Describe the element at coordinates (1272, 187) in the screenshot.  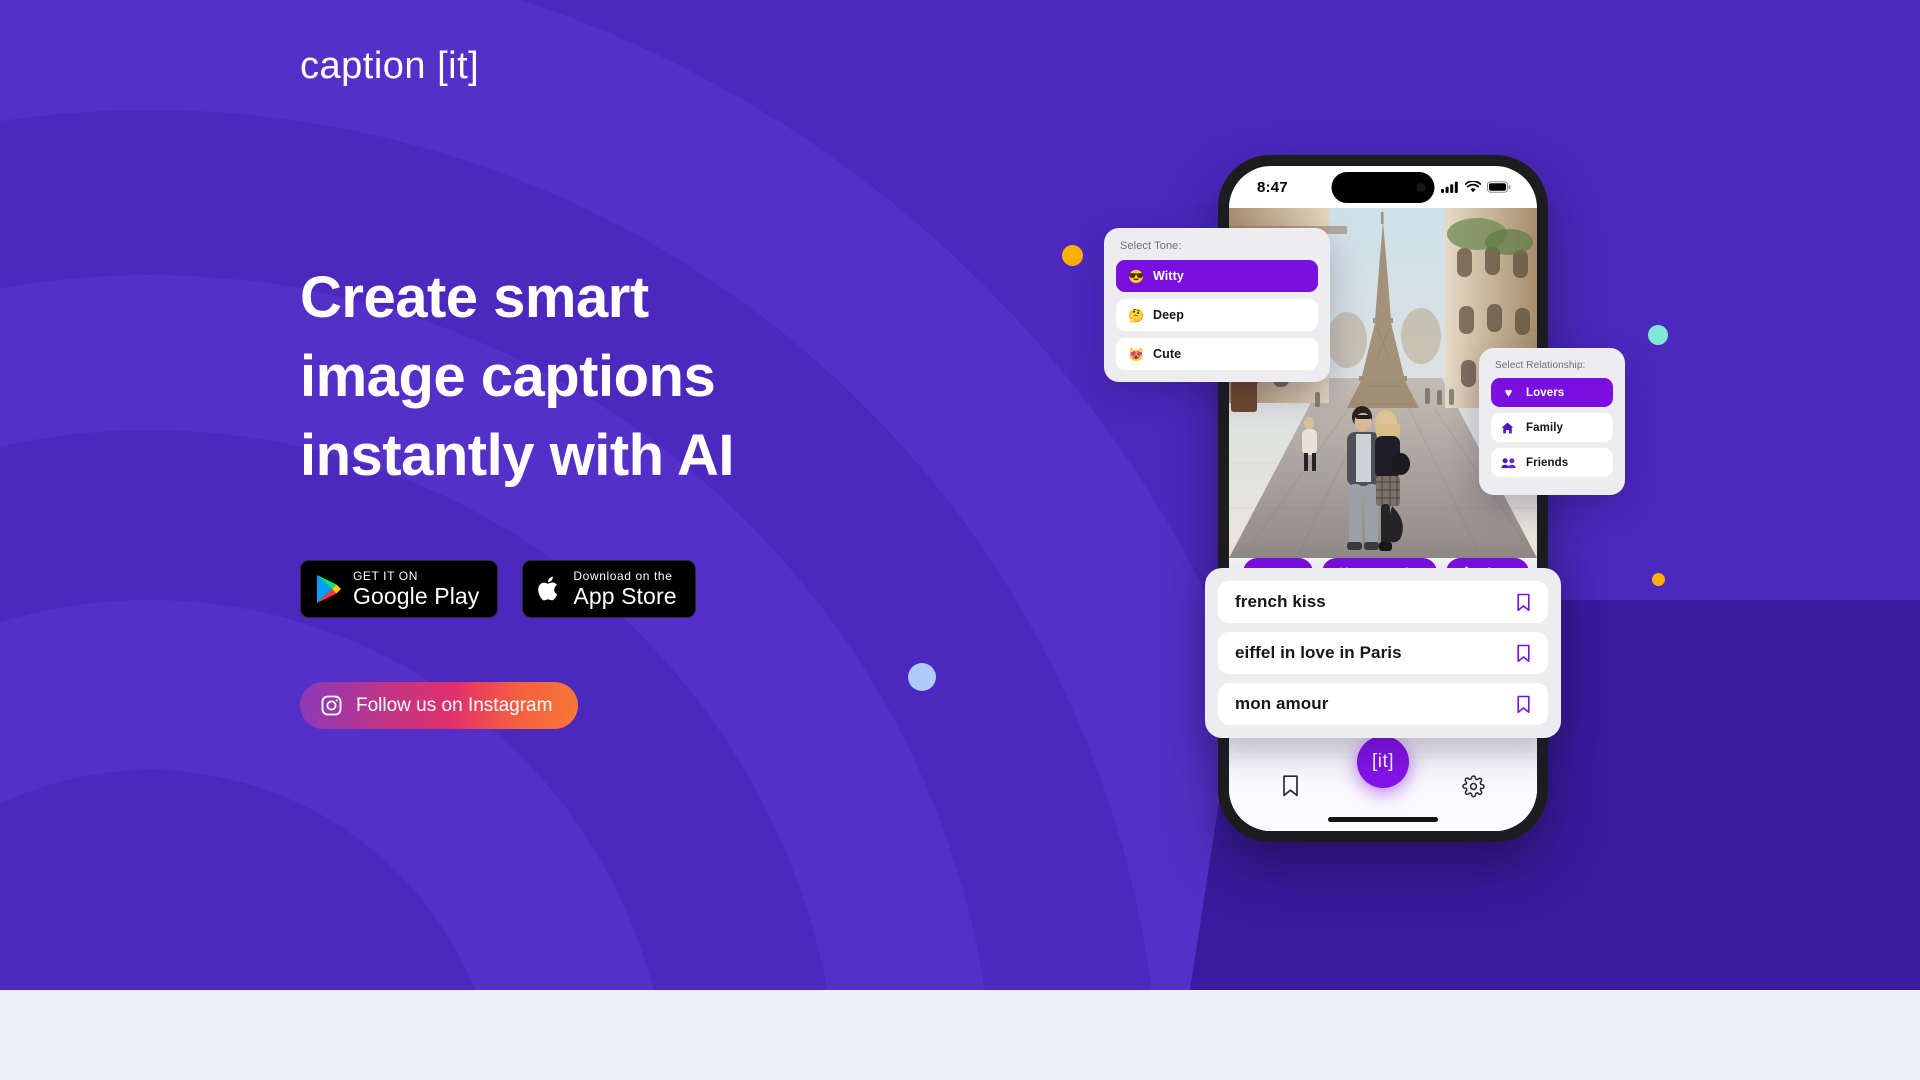
I see `status-time: 8:47` at that location.